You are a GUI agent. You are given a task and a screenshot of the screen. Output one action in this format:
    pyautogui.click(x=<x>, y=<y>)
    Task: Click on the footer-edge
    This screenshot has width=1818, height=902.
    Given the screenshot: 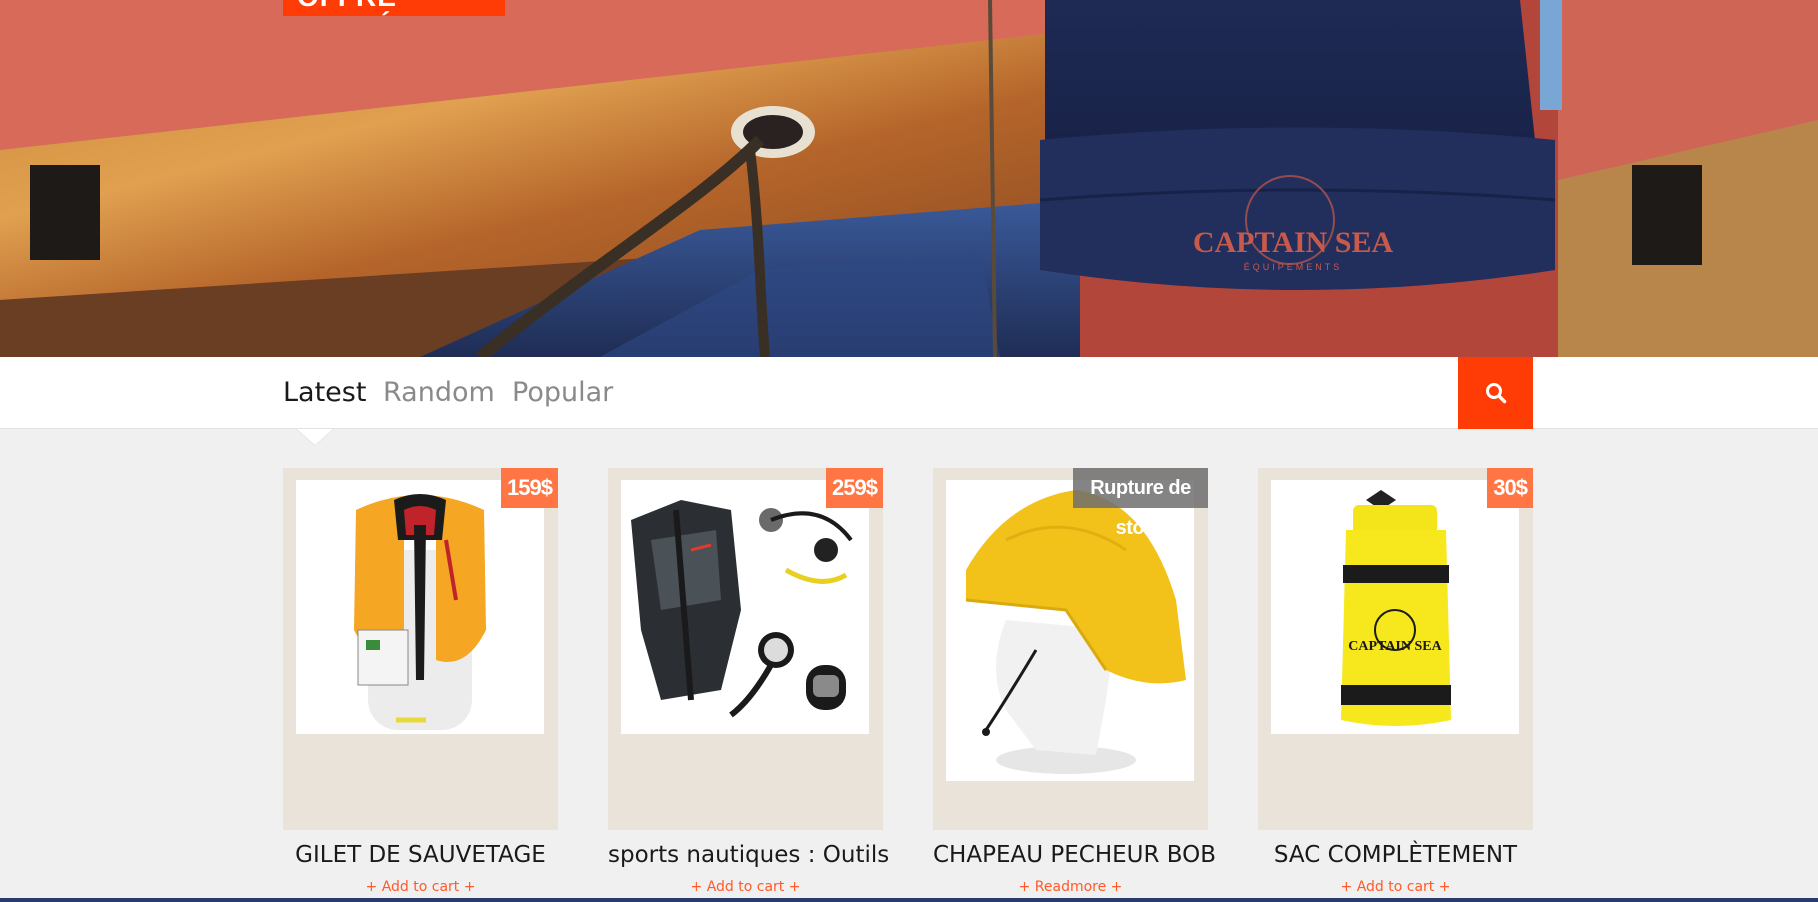 What is the action you would take?
    pyautogui.click(x=909, y=900)
    